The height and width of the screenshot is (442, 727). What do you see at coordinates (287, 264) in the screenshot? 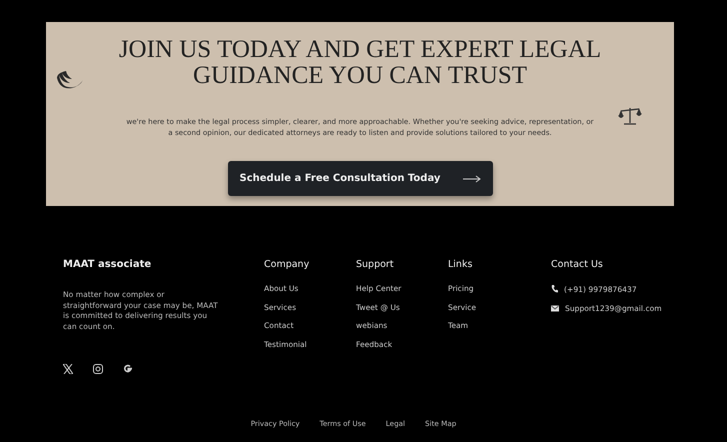
I see `column-heading: Company` at bounding box center [287, 264].